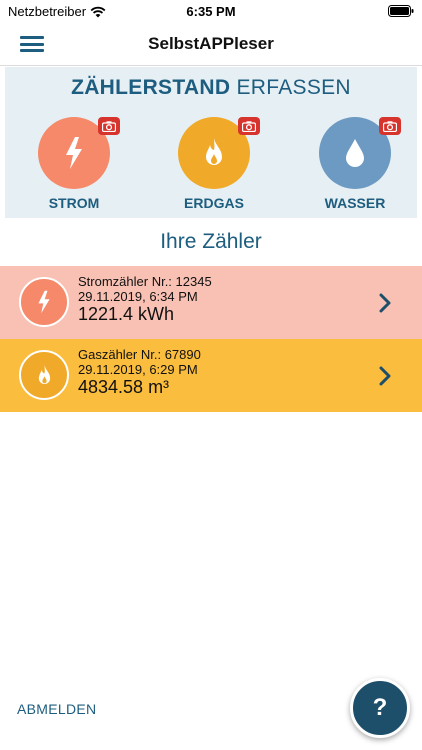  I want to click on capture-heading: ZÄHLERSTAND ERFASSEN, so click(211, 88).